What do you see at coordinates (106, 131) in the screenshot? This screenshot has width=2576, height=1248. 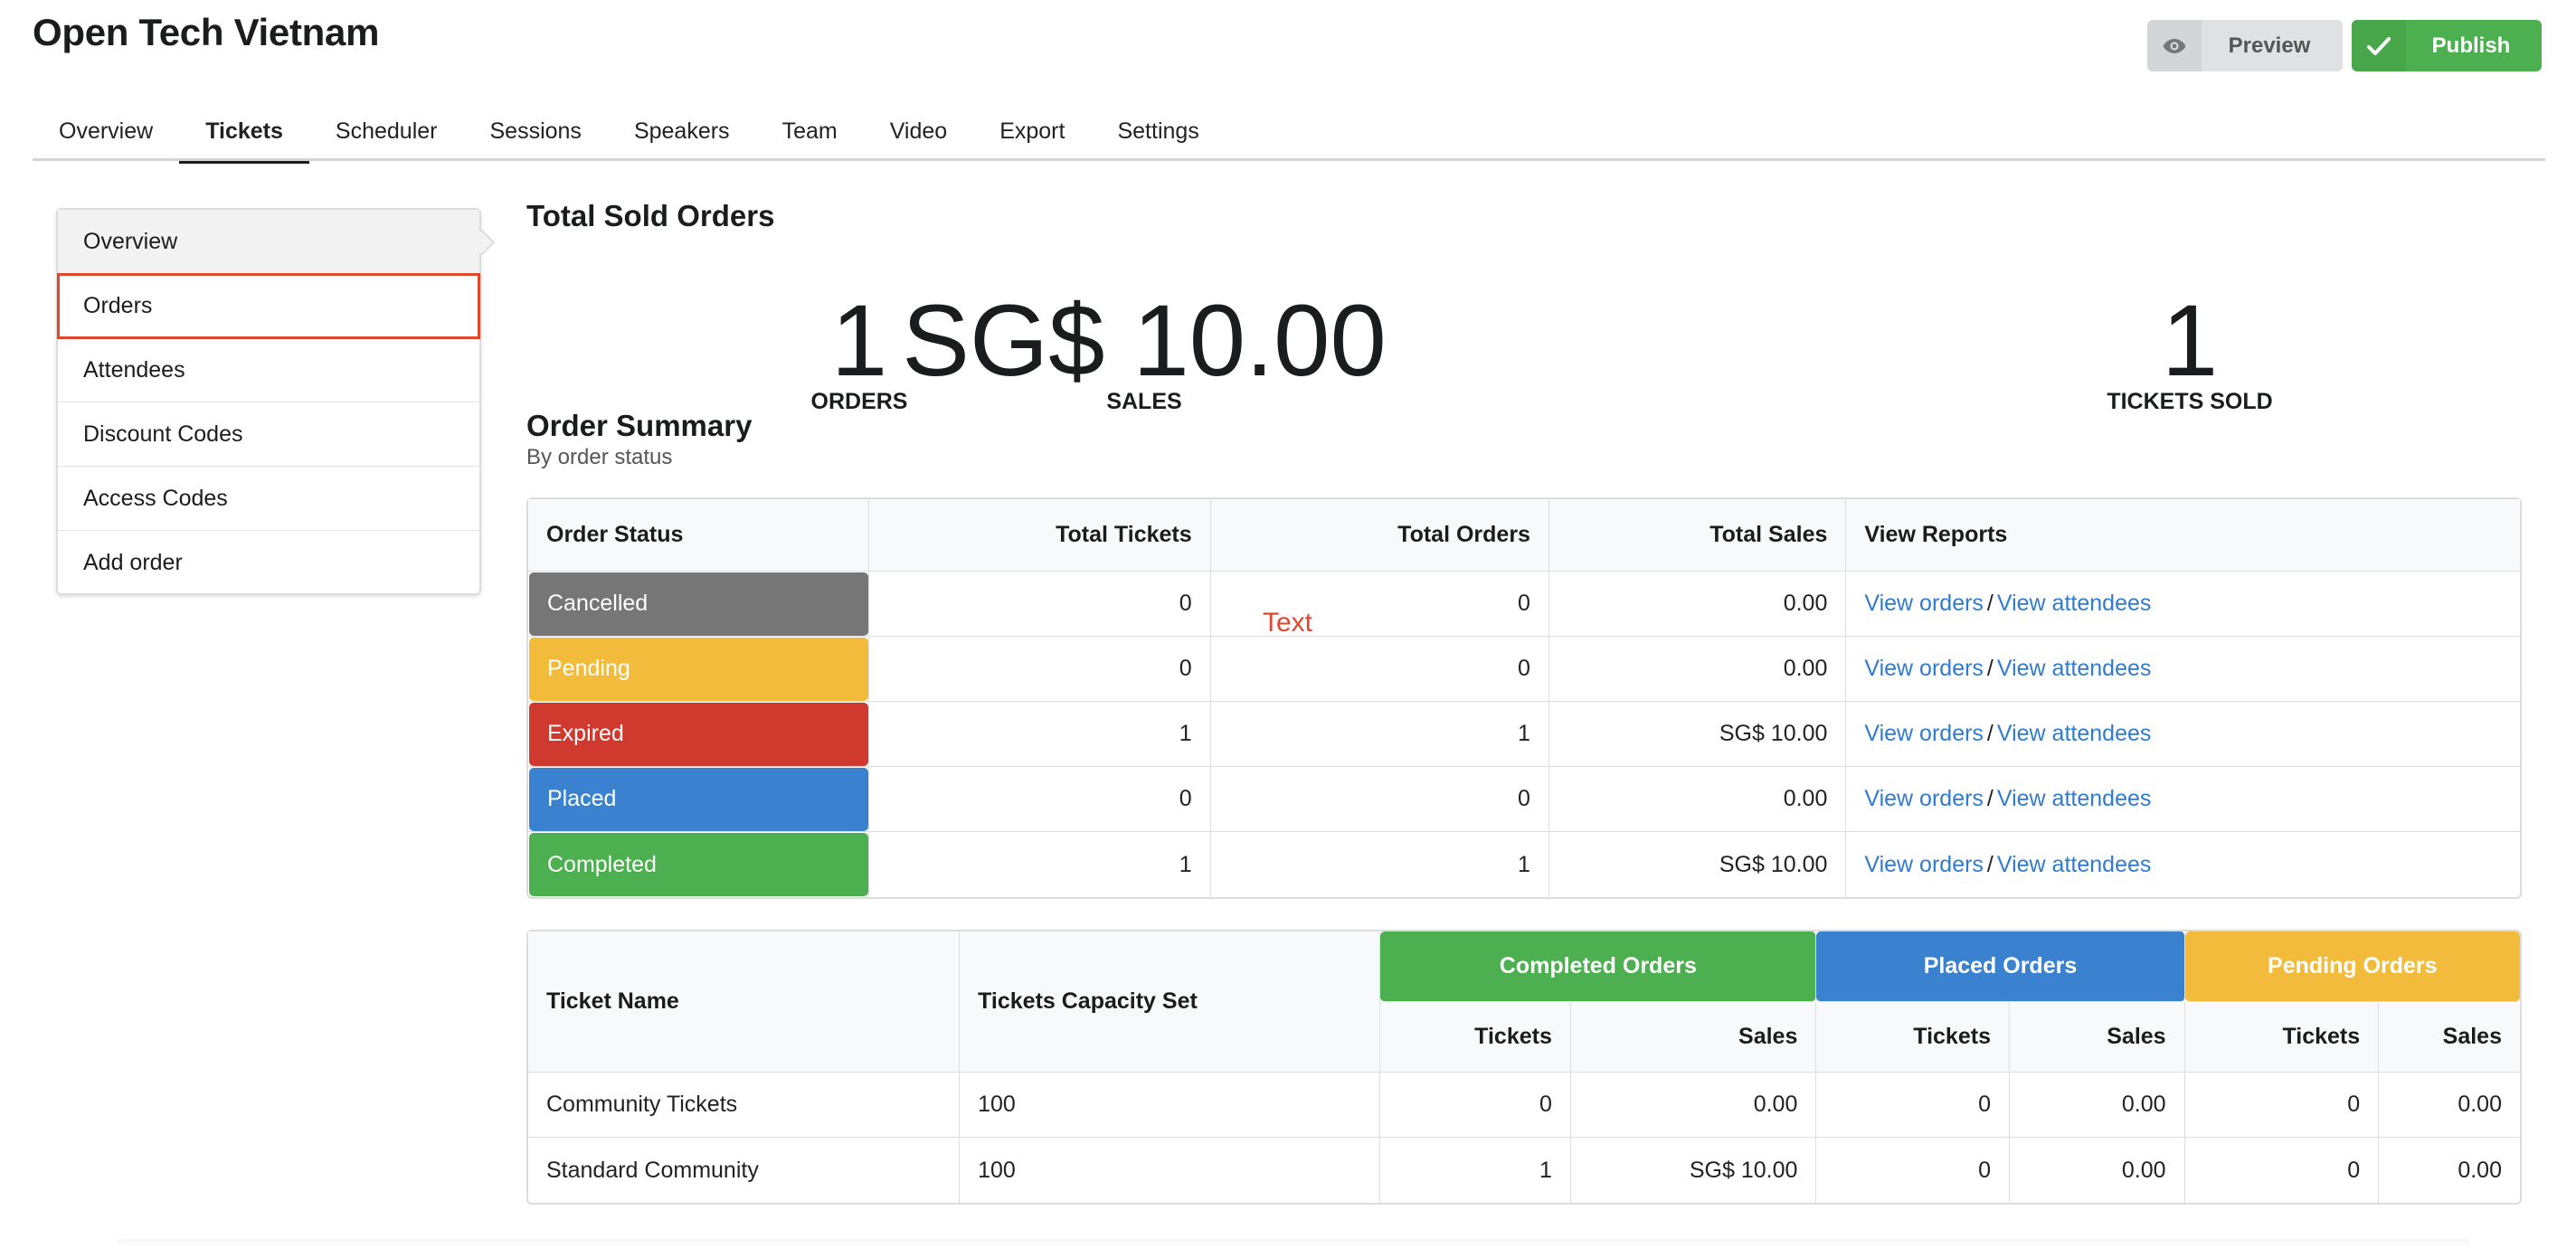 I see `tab-overview: Overview` at bounding box center [106, 131].